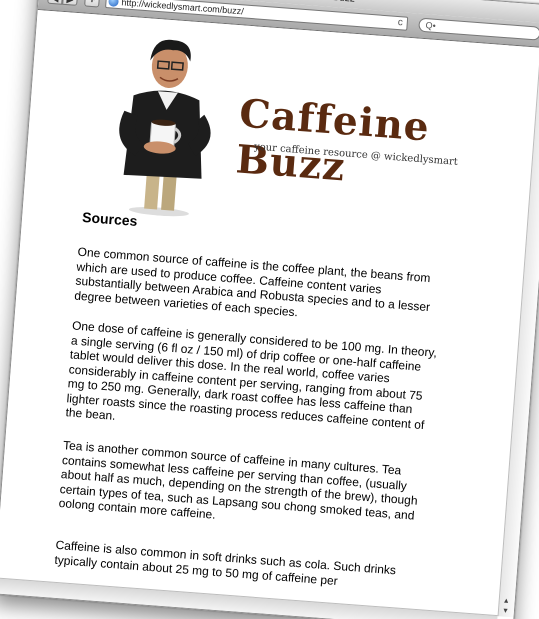 This screenshot has width=539, height=619. Describe the element at coordinates (505, 611) in the screenshot. I see `scroll-down-arrow-icon: ▼` at that location.